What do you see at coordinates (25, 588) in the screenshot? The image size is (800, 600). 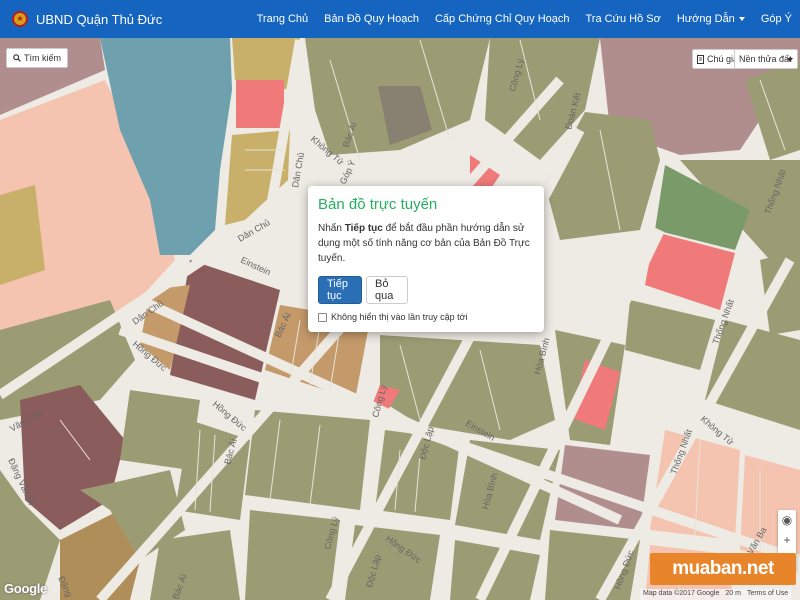 I see `google-logo: Google` at bounding box center [25, 588].